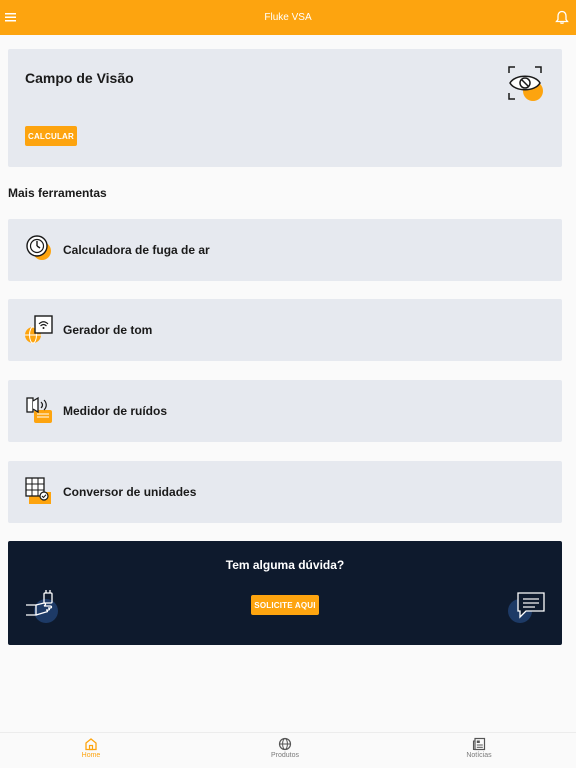 The height and width of the screenshot is (768, 576). I want to click on chat-bubbles-icon, so click(526, 607).